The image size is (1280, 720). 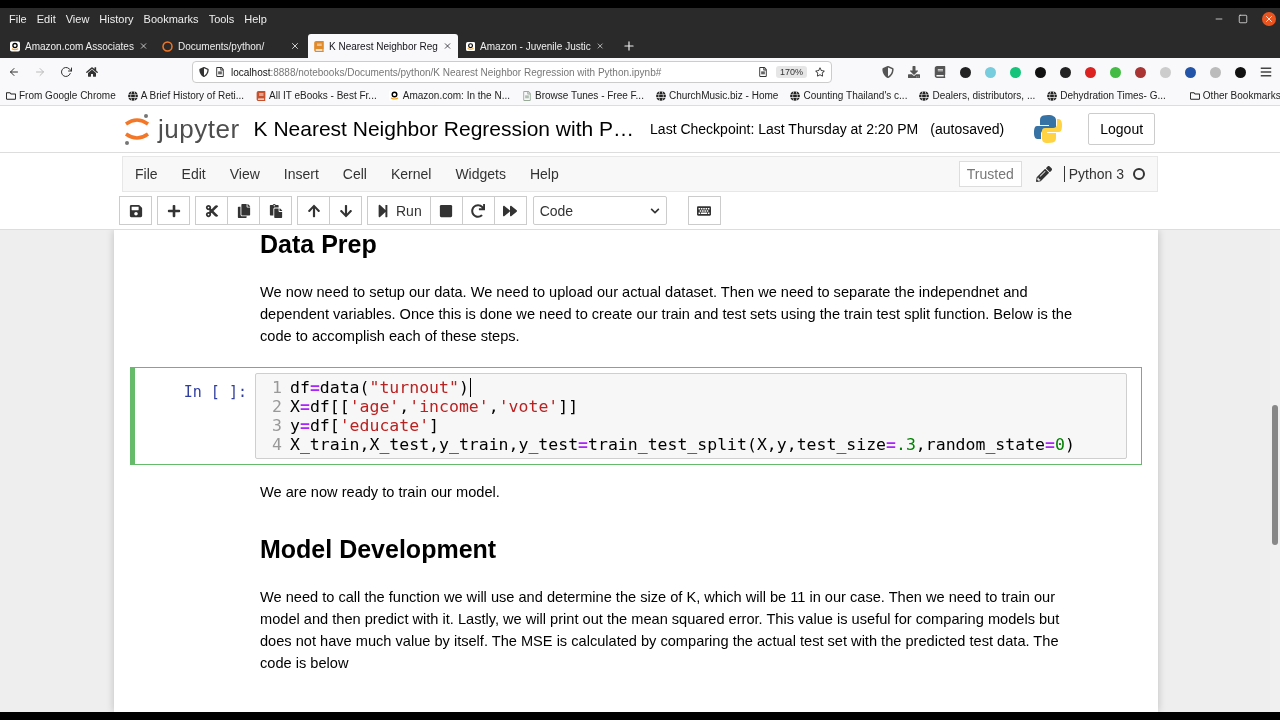 I want to click on cell-type-dropdown: Code, so click(x=599, y=210).